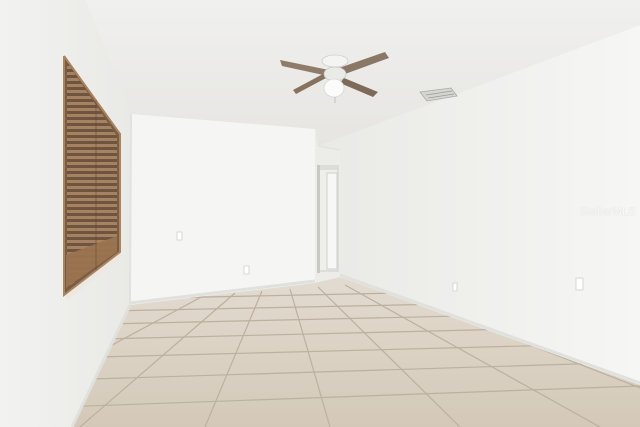 This screenshot has width=640, height=427. What do you see at coordinates (608, 212) in the screenshot?
I see `watermark-text: StellarMLS` at bounding box center [608, 212].